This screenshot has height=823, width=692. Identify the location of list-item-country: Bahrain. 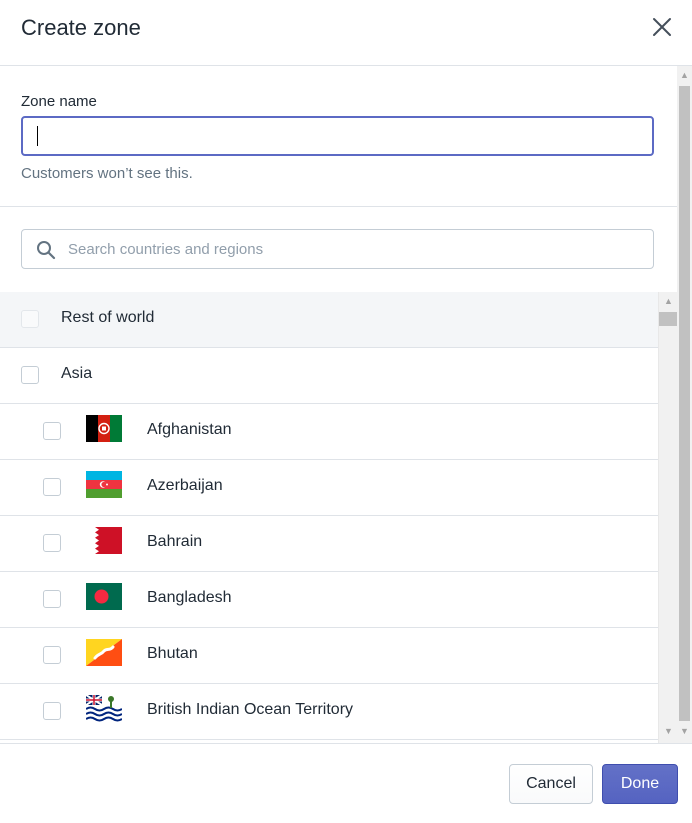
(329, 544).